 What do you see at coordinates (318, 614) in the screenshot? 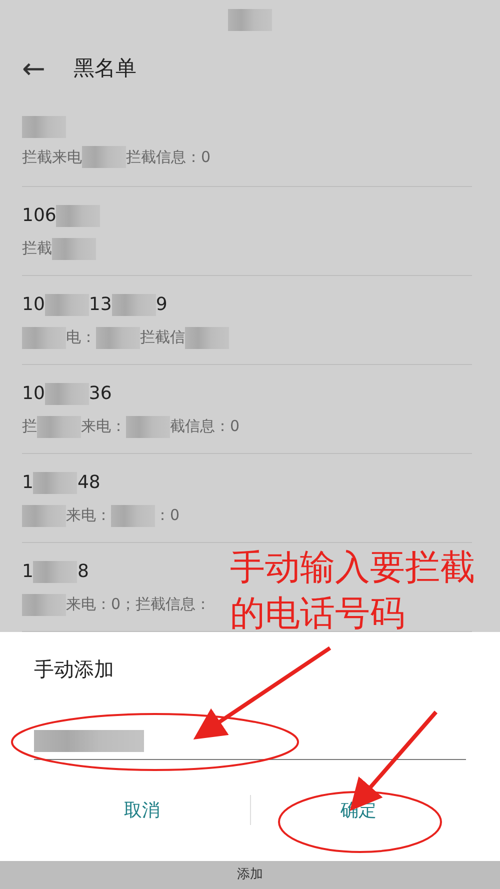
I see `annotation-text: 的电话号码` at bounding box center [318, 614].